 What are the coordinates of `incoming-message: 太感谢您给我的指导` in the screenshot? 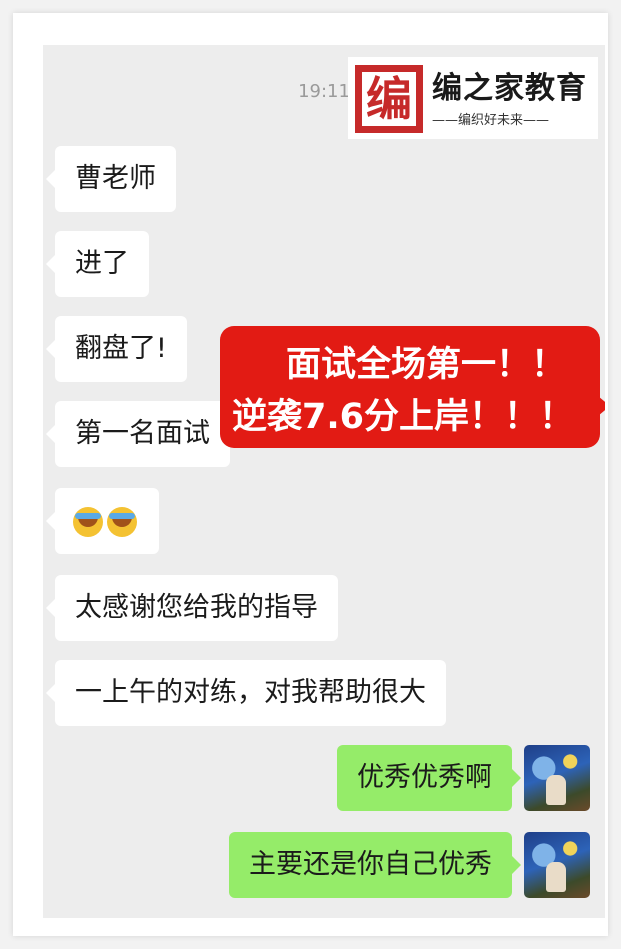 It's located at (192, 608).